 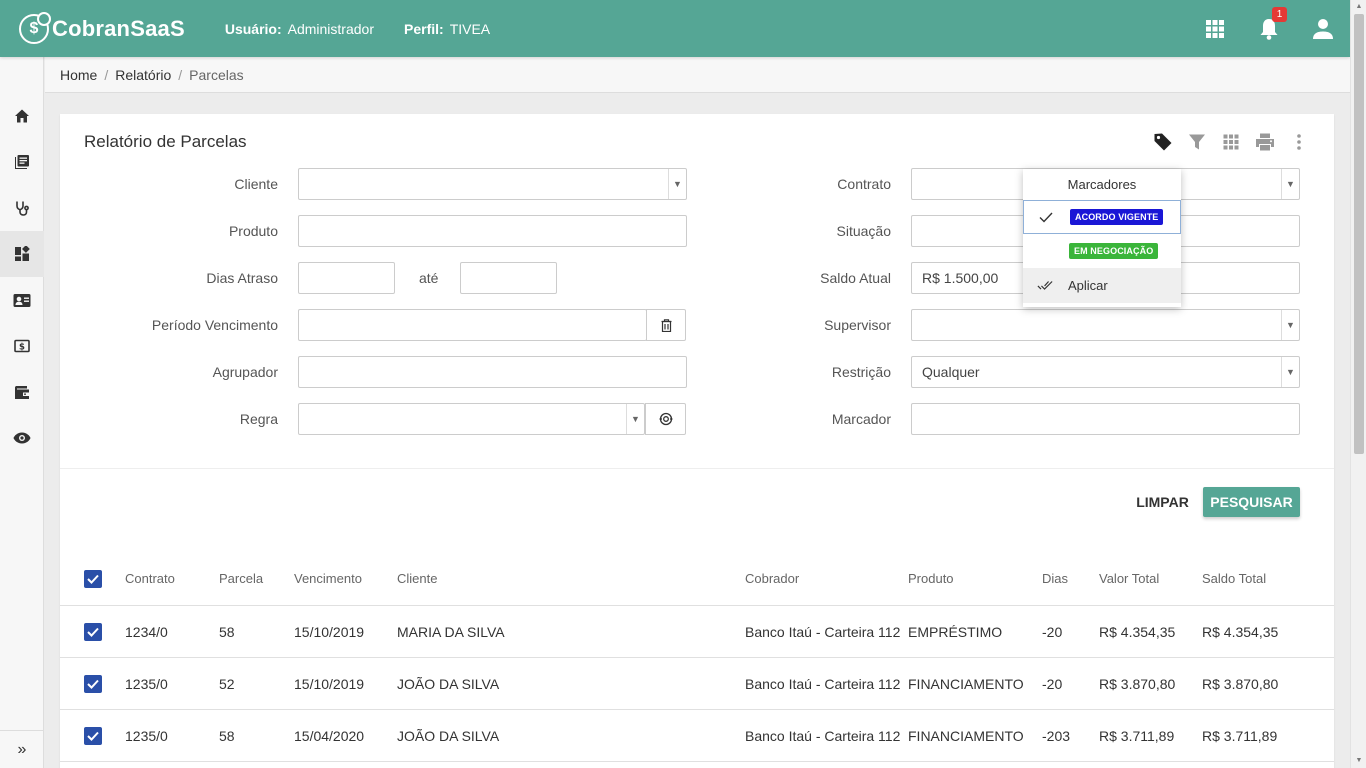 I want to click on breadcrumb-relatorio: Relatório, so click(x=143, y=75).